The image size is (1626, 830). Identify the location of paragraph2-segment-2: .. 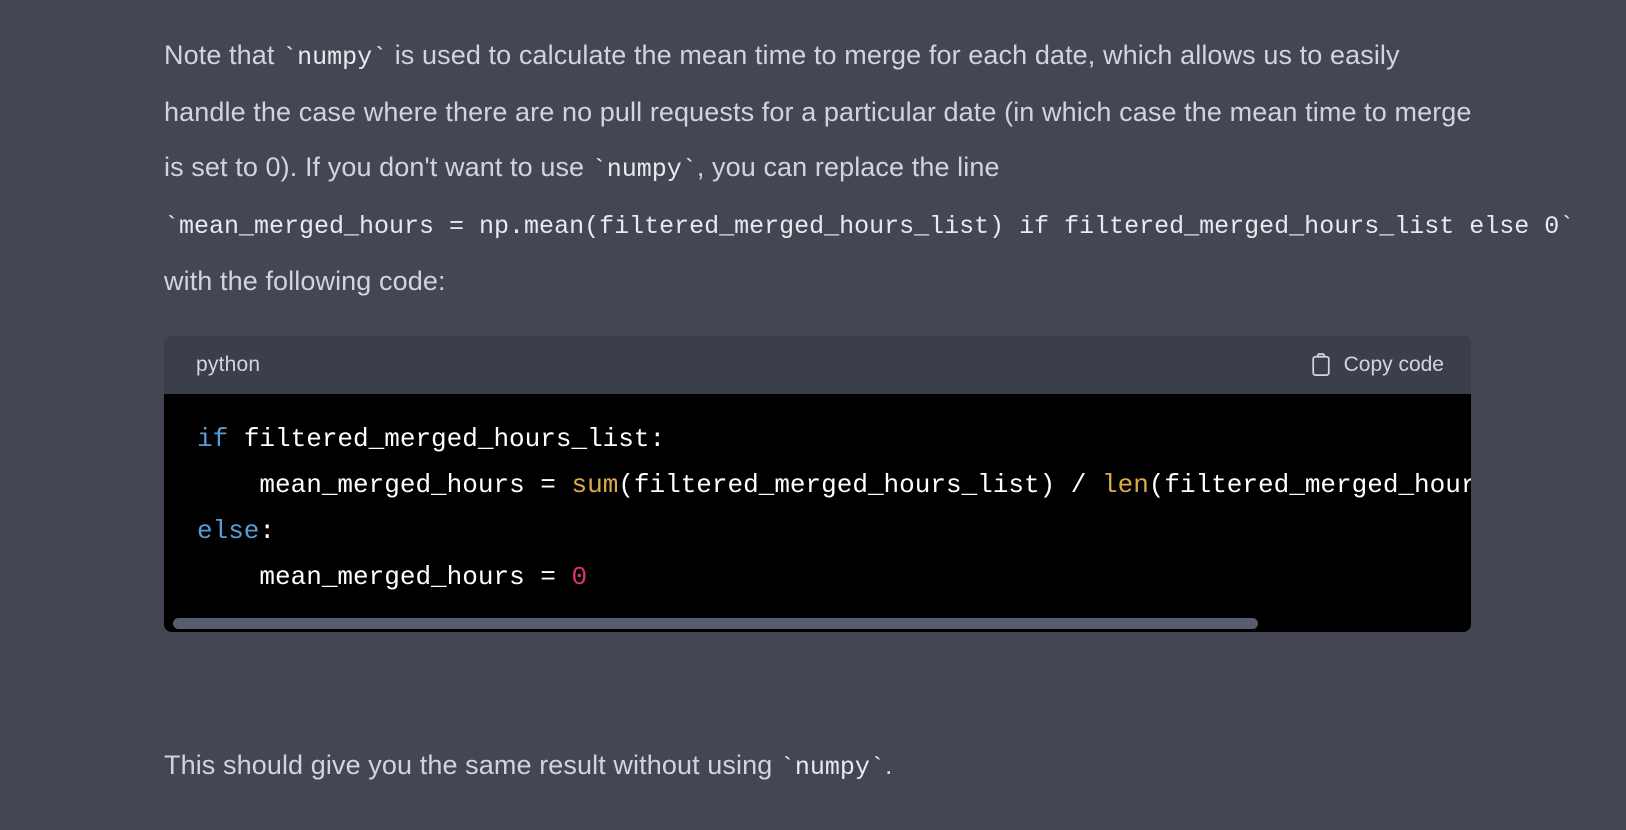
(888, 765).